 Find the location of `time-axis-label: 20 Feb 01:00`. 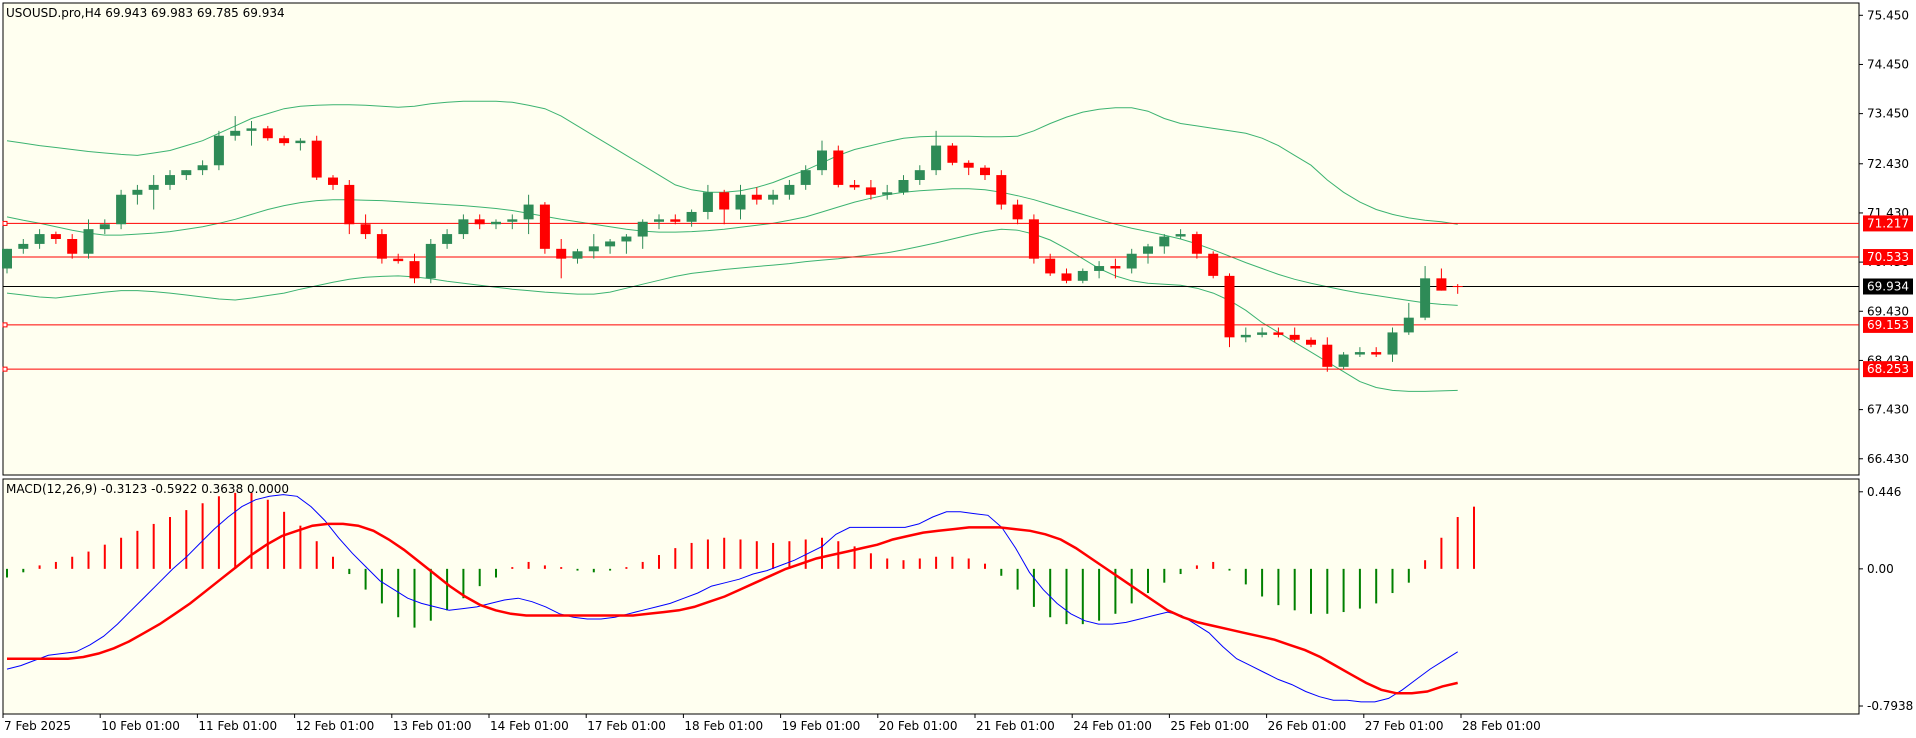

time-axis-label: 20 Feb 01:00 is located at coordinates (918, 726).